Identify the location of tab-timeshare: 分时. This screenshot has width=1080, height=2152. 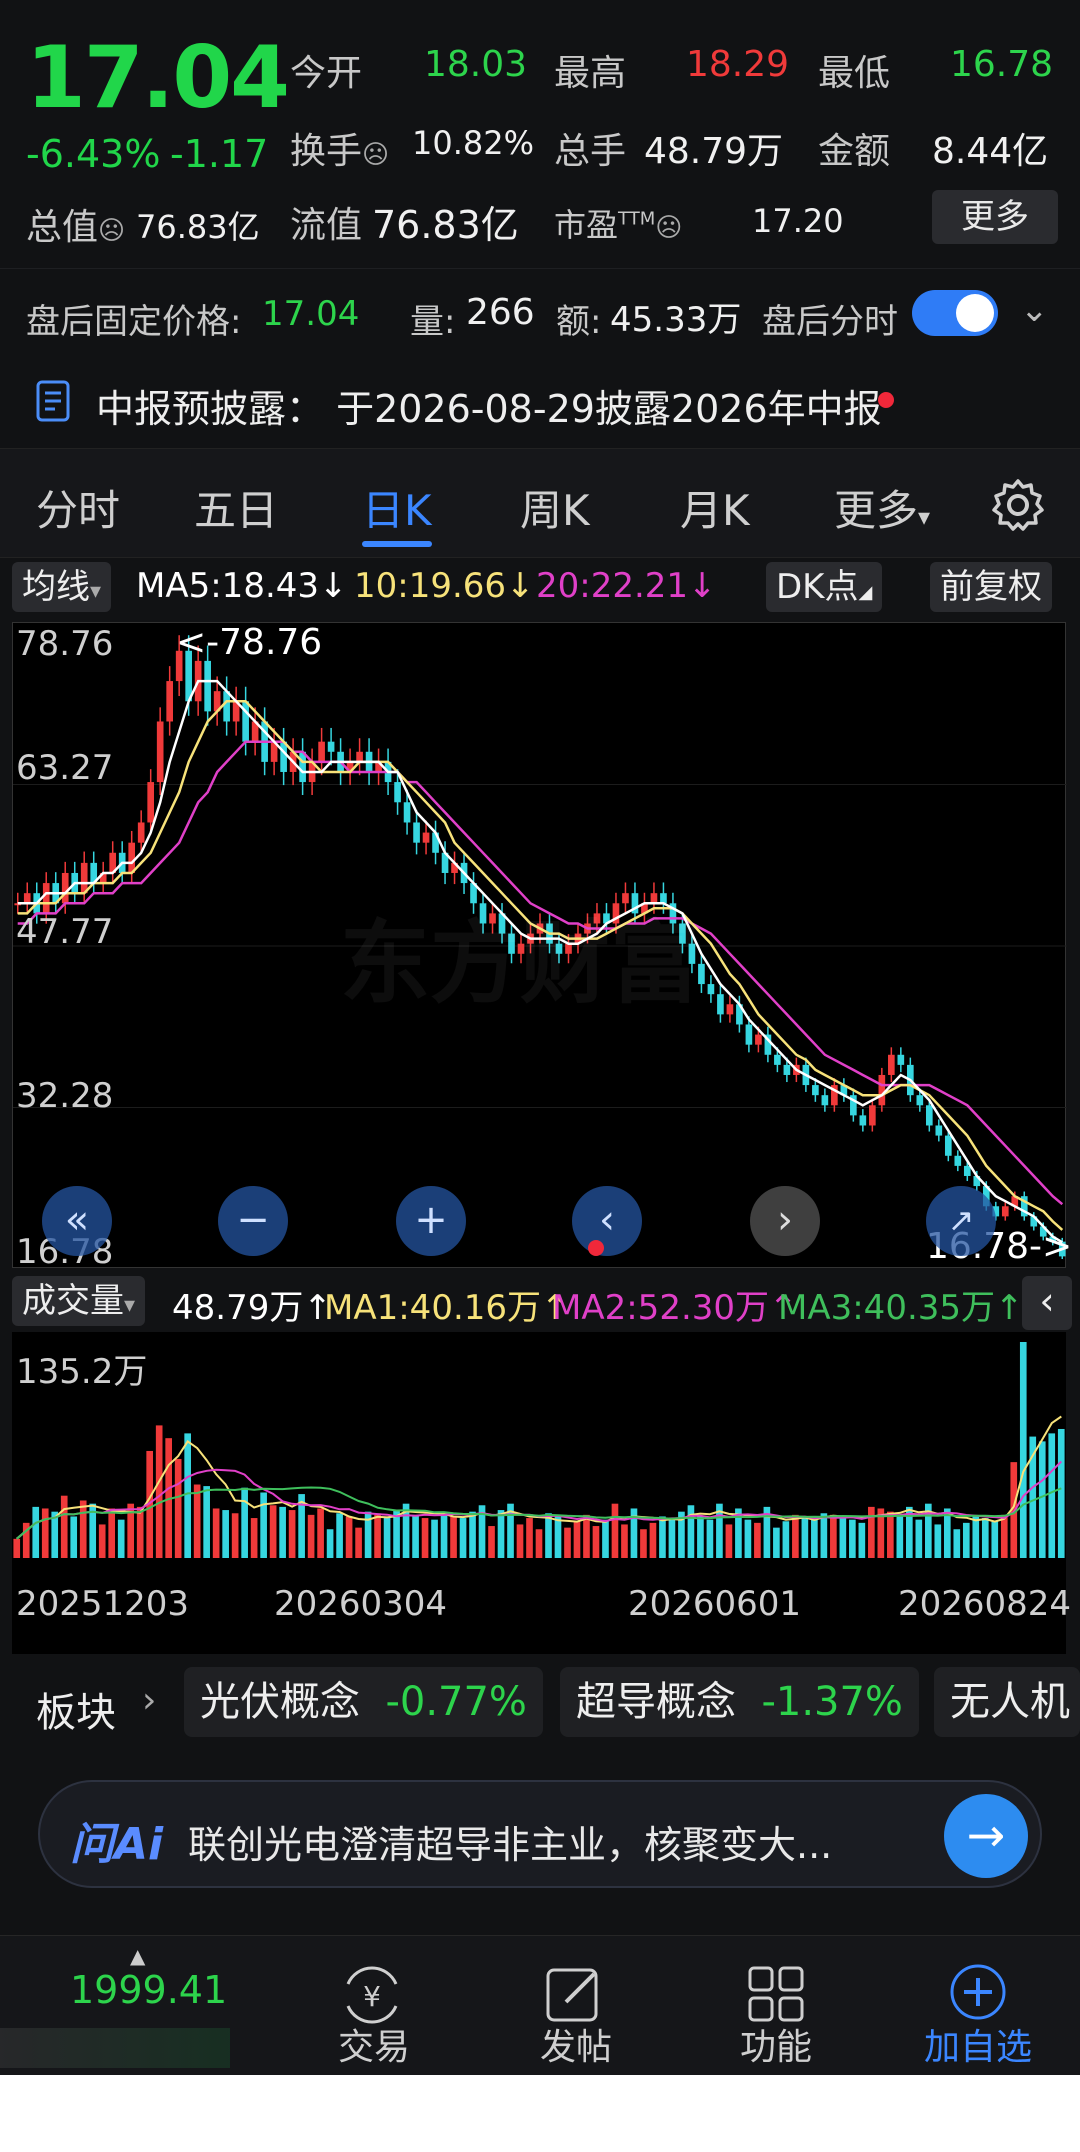
(78, 507).